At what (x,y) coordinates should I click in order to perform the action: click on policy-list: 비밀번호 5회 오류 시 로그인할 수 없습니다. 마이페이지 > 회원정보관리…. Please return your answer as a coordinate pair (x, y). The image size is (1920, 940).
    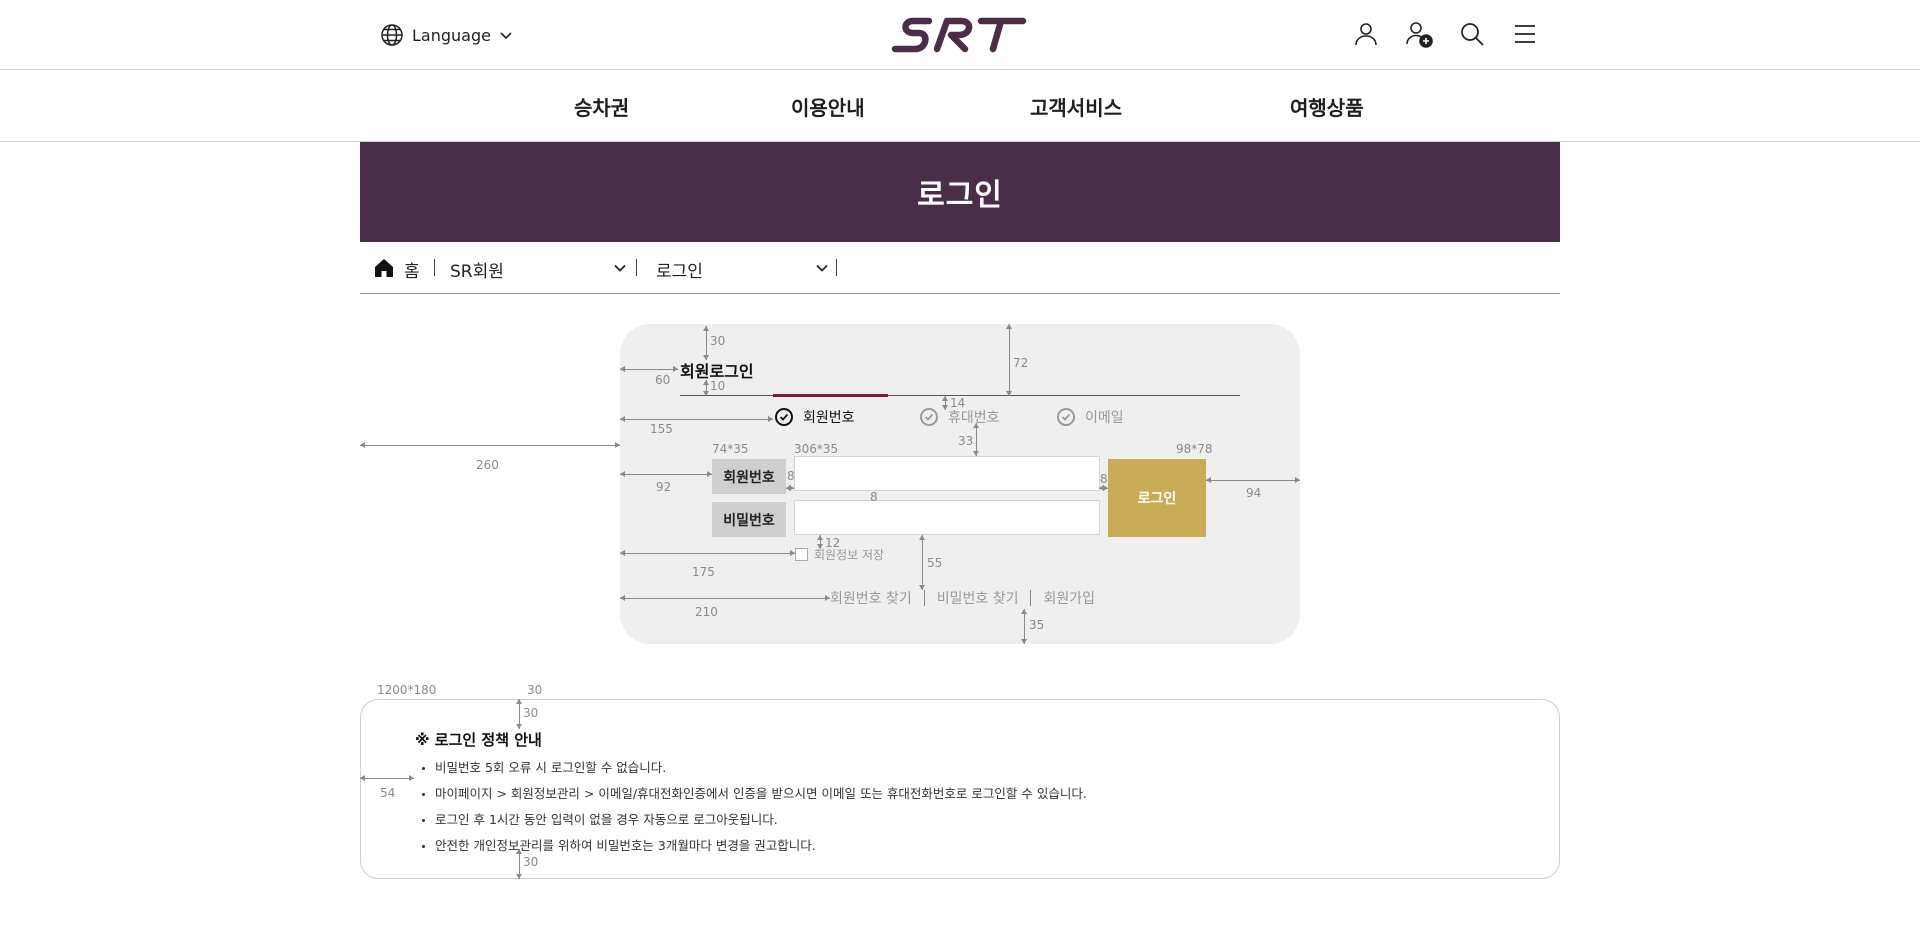
    Looking at the image, I should click on (751, 807).